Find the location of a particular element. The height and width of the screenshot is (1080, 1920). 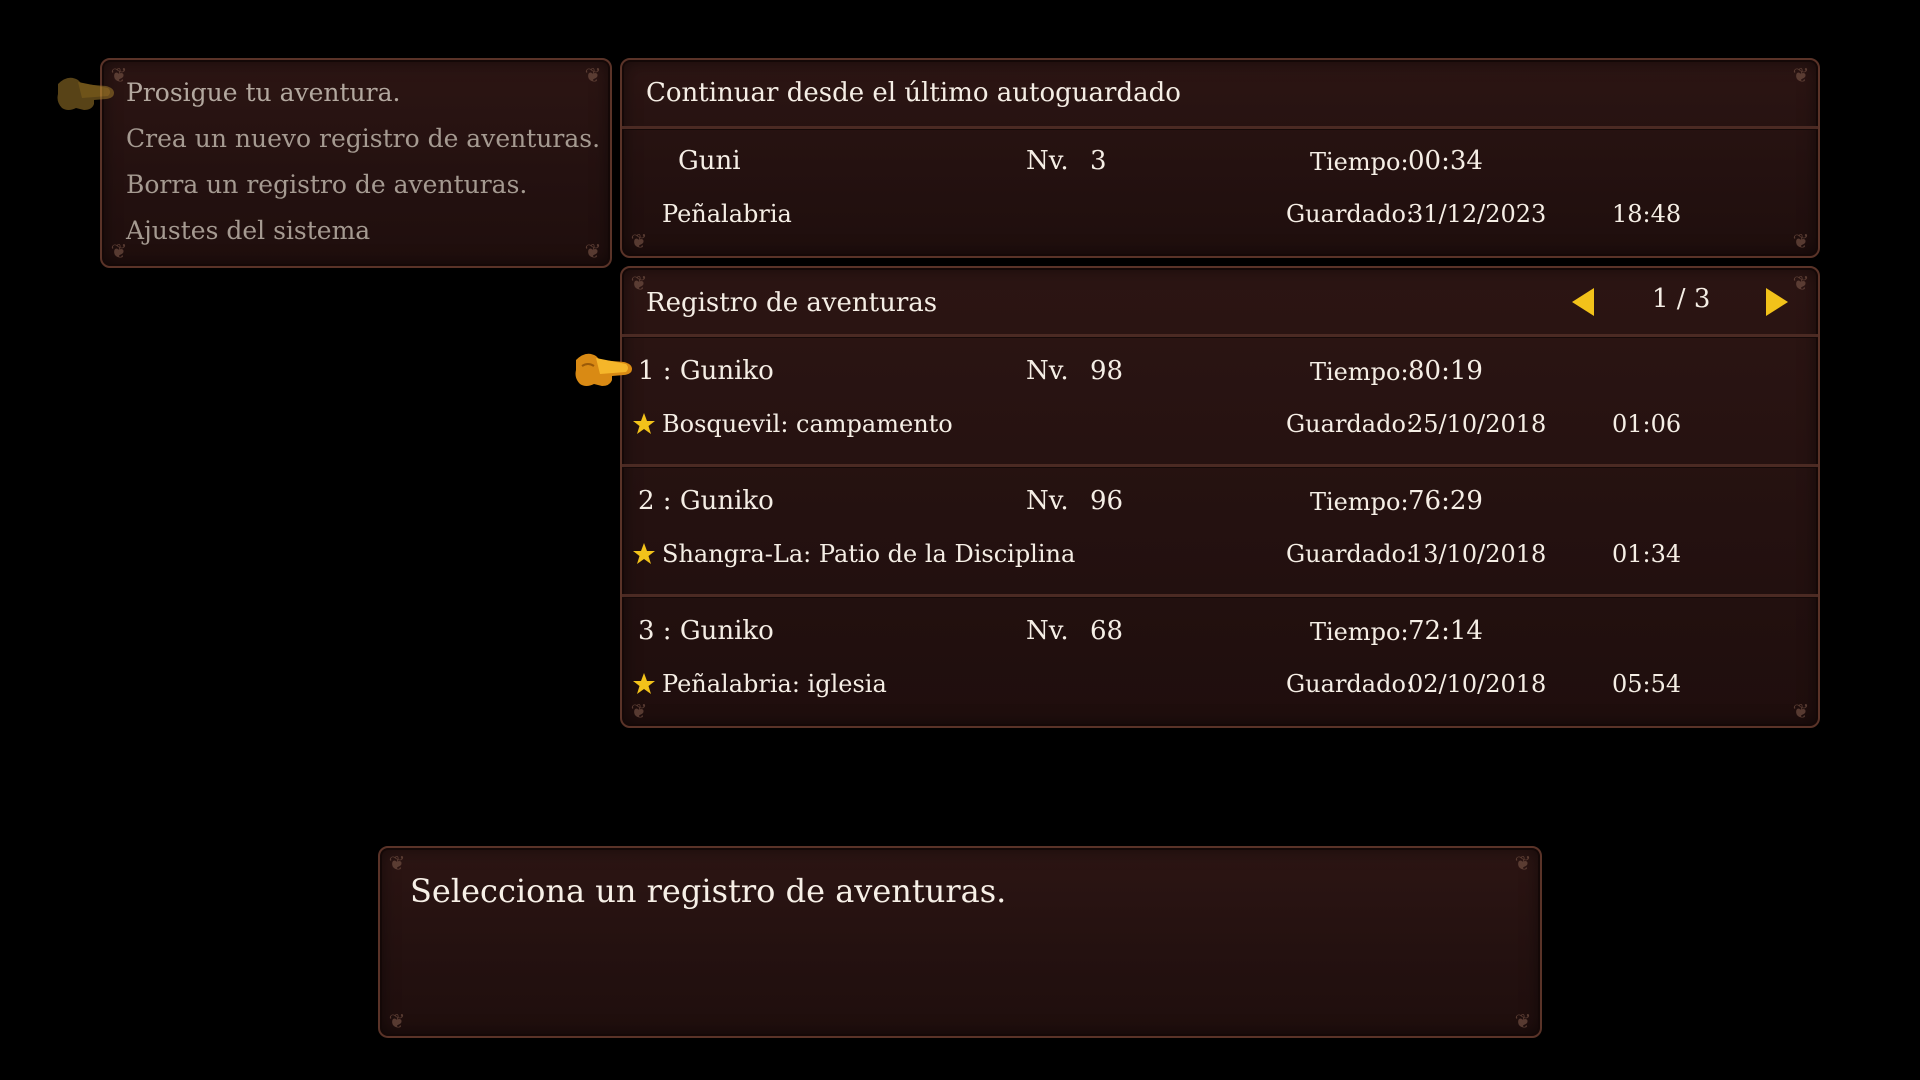

slot-location: Shangra-La: Patio de la Disciplina is located at coordinates (869, 554).